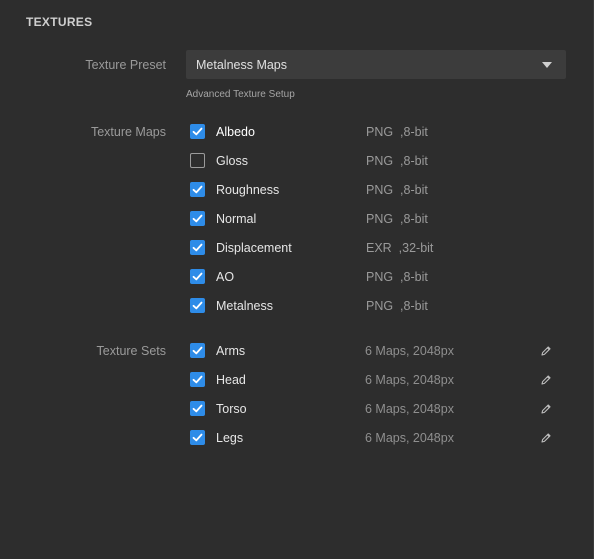 This screenshot has height=559, width=594. I want to click on texture-map-row-metalness: Metalness PNG ,8-bit, so click(375, 307).